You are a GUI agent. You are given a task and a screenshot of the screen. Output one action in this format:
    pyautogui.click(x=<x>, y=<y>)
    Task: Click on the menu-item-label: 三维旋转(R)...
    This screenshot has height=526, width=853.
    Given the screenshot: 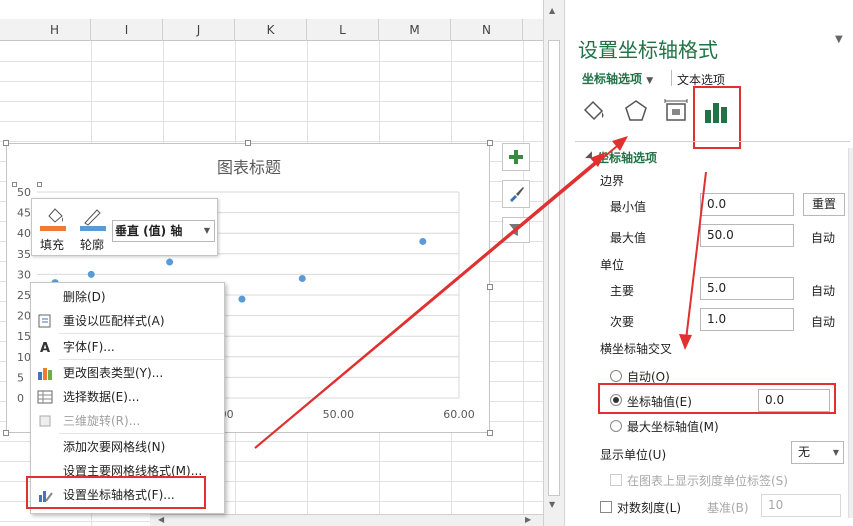 What is the action you would take?
    pyautogui.click(x=102, y=421)
    